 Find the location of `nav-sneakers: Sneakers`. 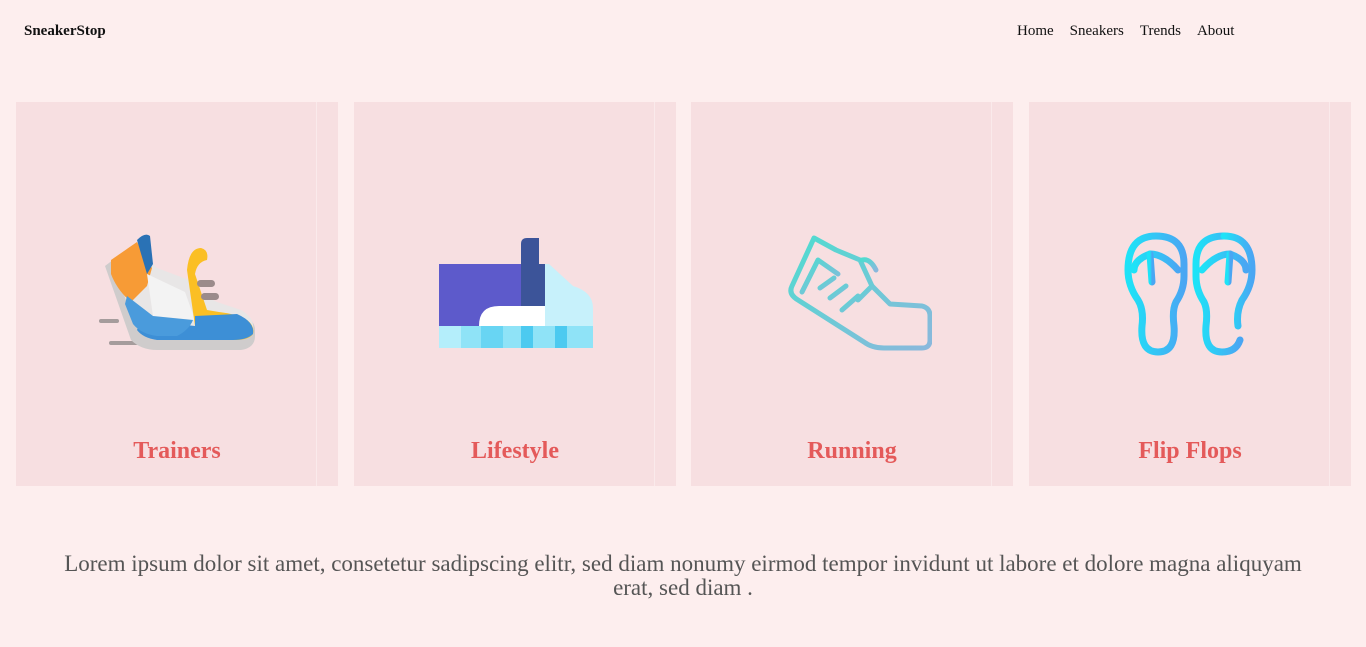

nav-sneakers: Sneakers is located at coordinates (1097, 31).